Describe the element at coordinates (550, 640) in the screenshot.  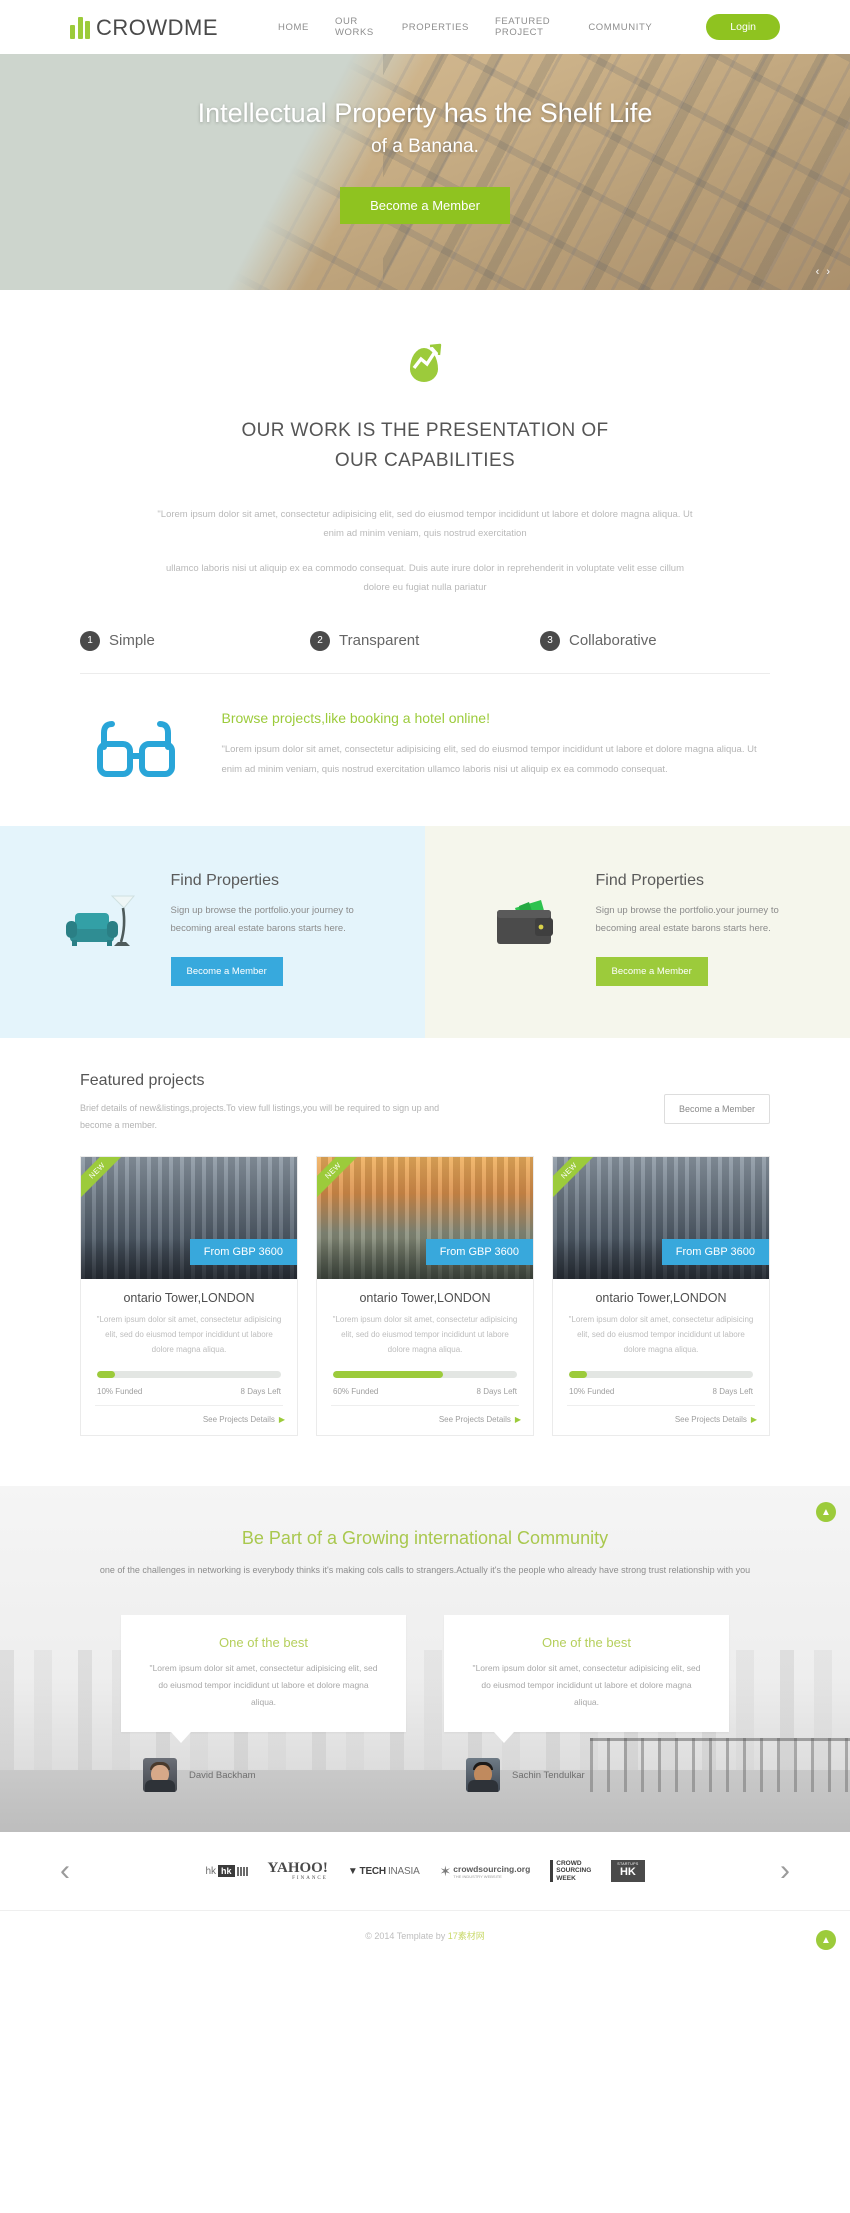
I see `step-number: 3` at that location.